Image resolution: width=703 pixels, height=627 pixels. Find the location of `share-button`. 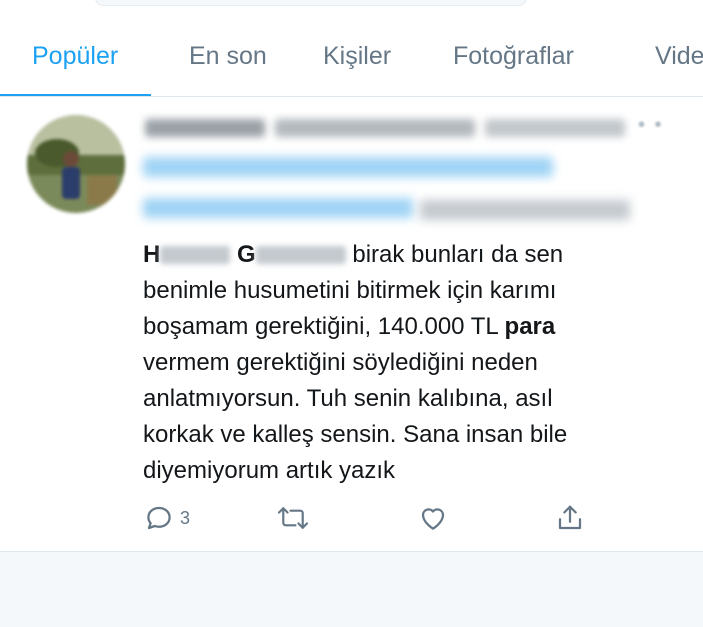

share-button is located at coordinates (570, 518).